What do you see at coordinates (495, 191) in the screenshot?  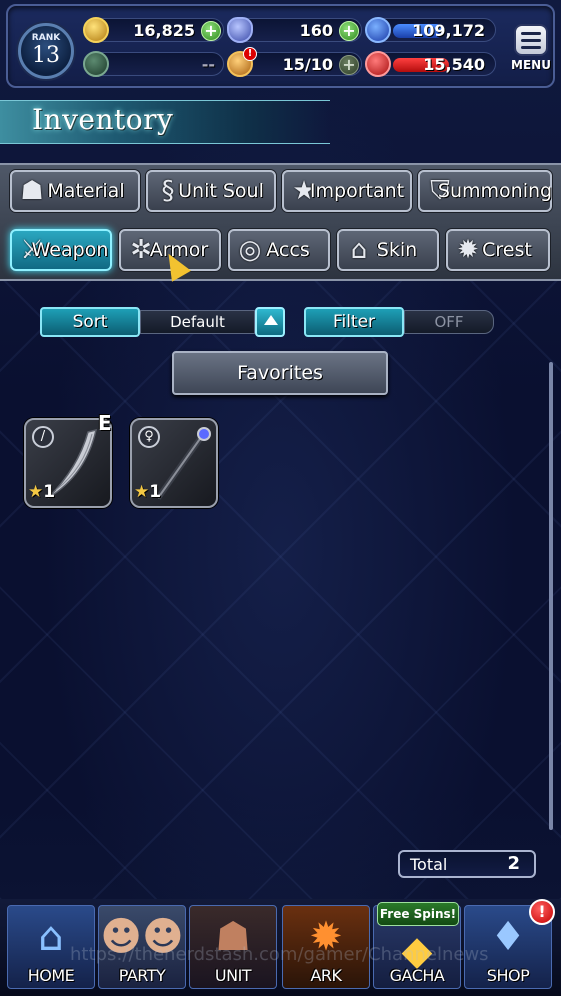 I see `tab-label: Summoning` at bounding box center [495, 191].